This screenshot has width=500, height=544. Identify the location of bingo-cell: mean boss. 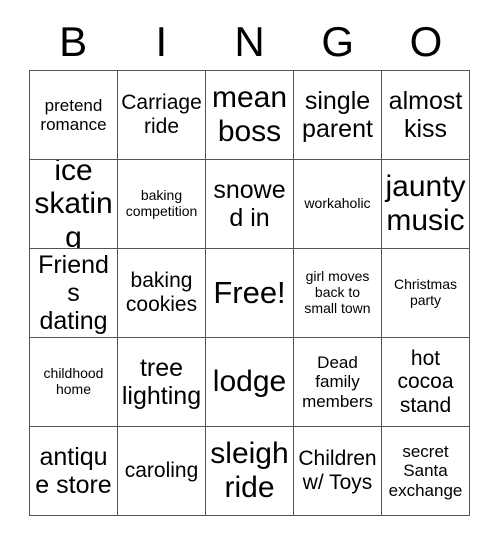
(250, 115).